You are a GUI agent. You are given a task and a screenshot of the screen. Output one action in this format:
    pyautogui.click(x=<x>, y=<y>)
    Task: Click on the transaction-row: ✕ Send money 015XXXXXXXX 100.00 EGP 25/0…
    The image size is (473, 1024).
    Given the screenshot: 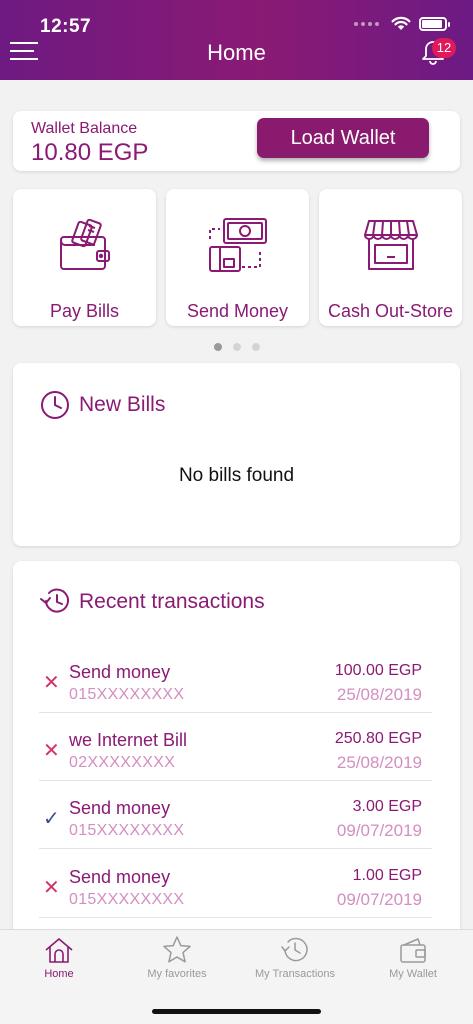 What is the action you would take?
    pyautogui.click(x=235, y=679)
    